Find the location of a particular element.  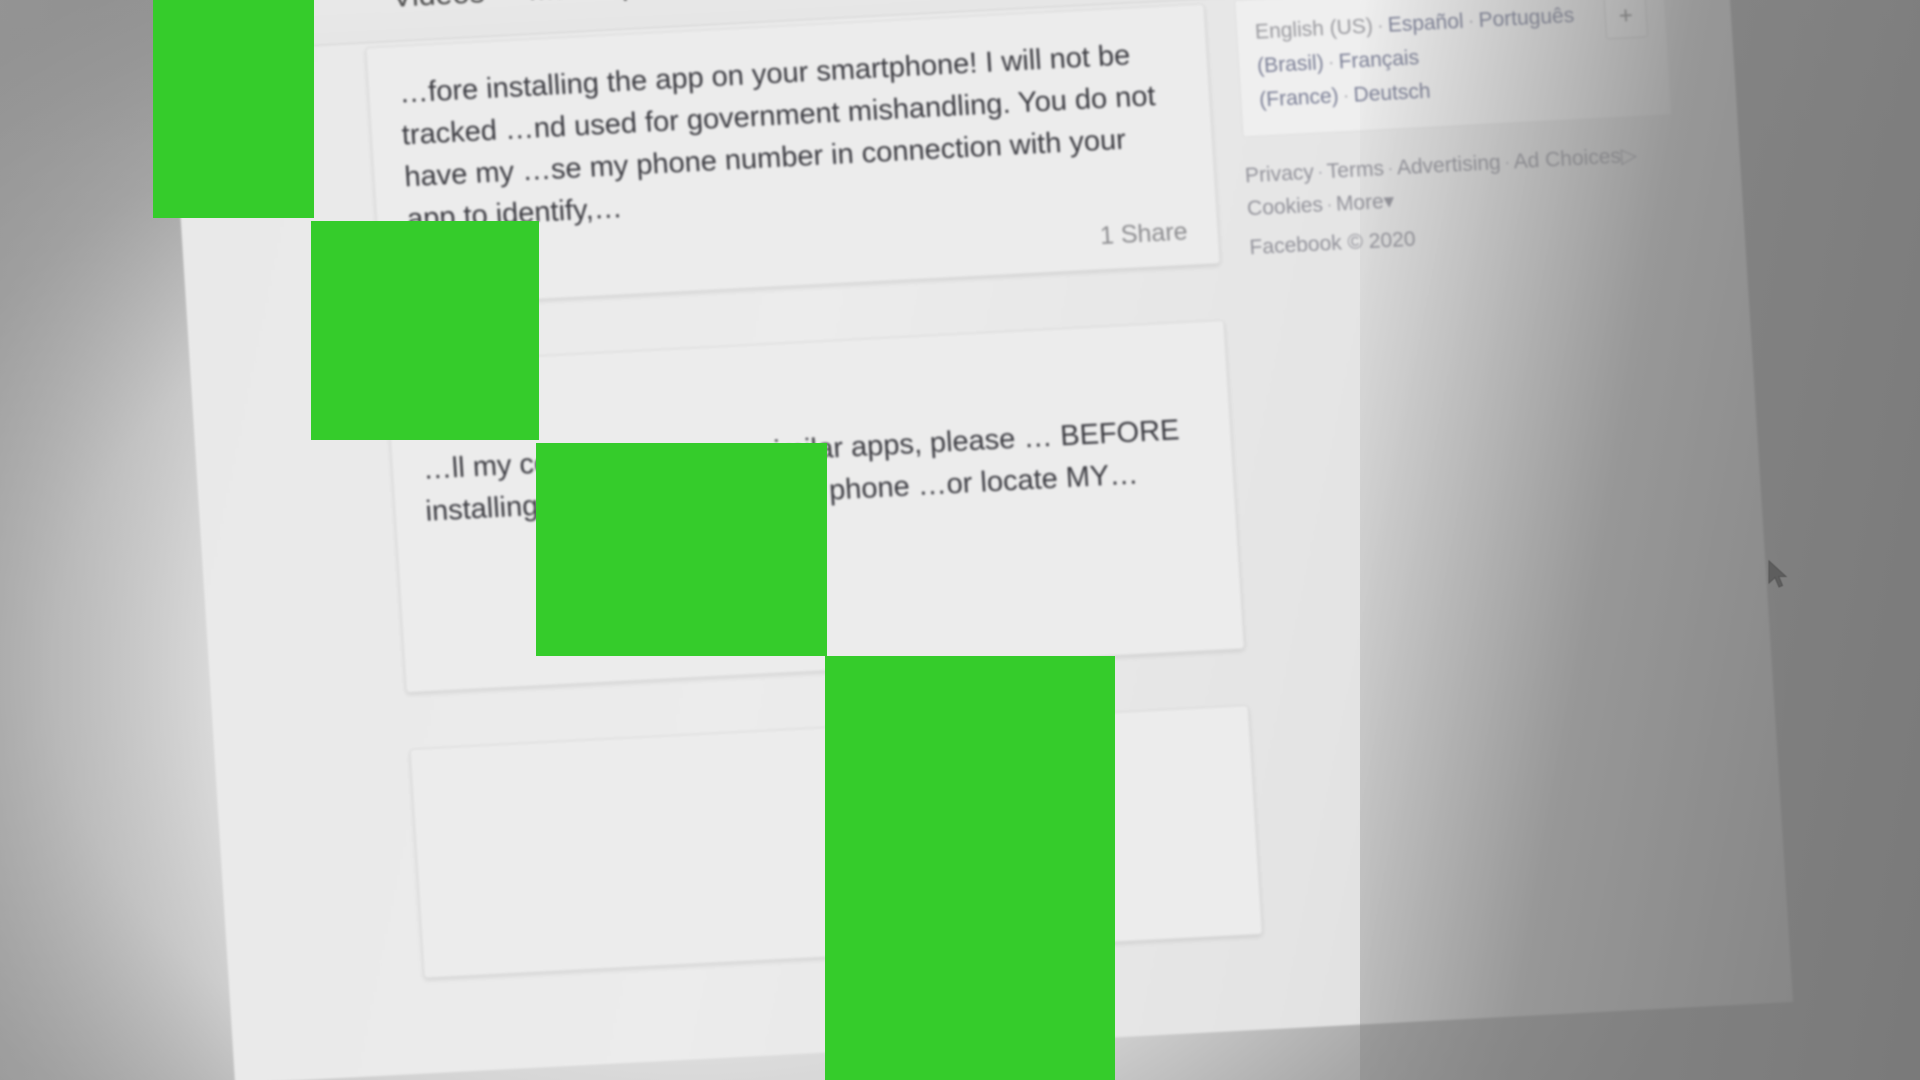

footer-link-cookies: Cookies is located at coordinates (1284, 206).